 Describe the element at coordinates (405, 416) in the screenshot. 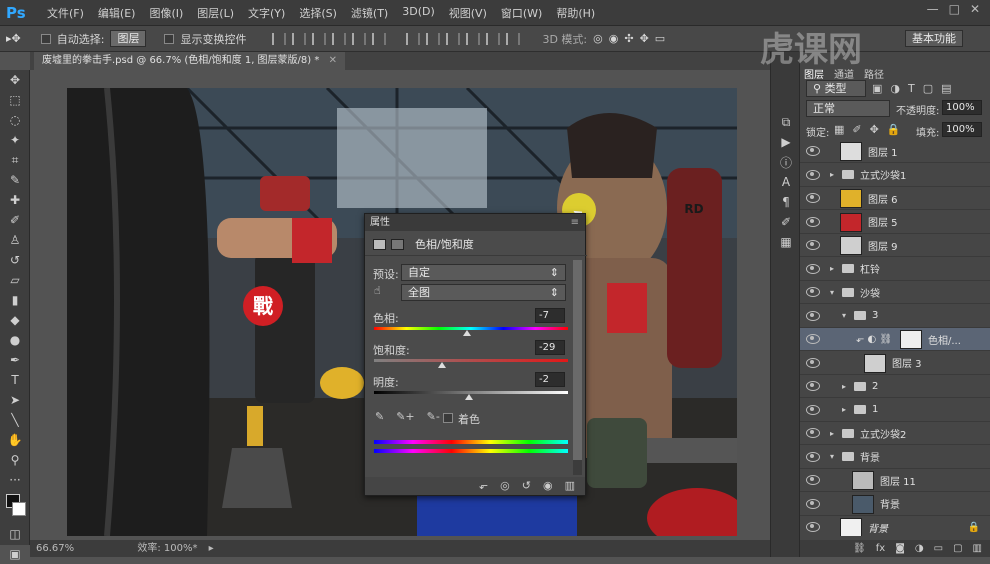

I see `eyedropper-plus-icon: ✎+` at that location.